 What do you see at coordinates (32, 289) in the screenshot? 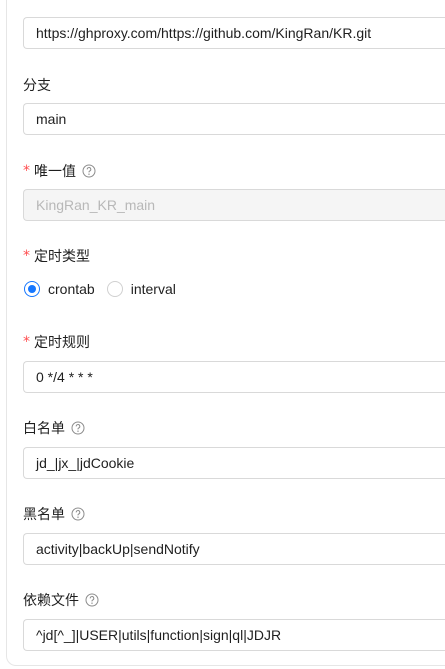
I see `radio-crontab-circle` at bounding box center [32, 289].